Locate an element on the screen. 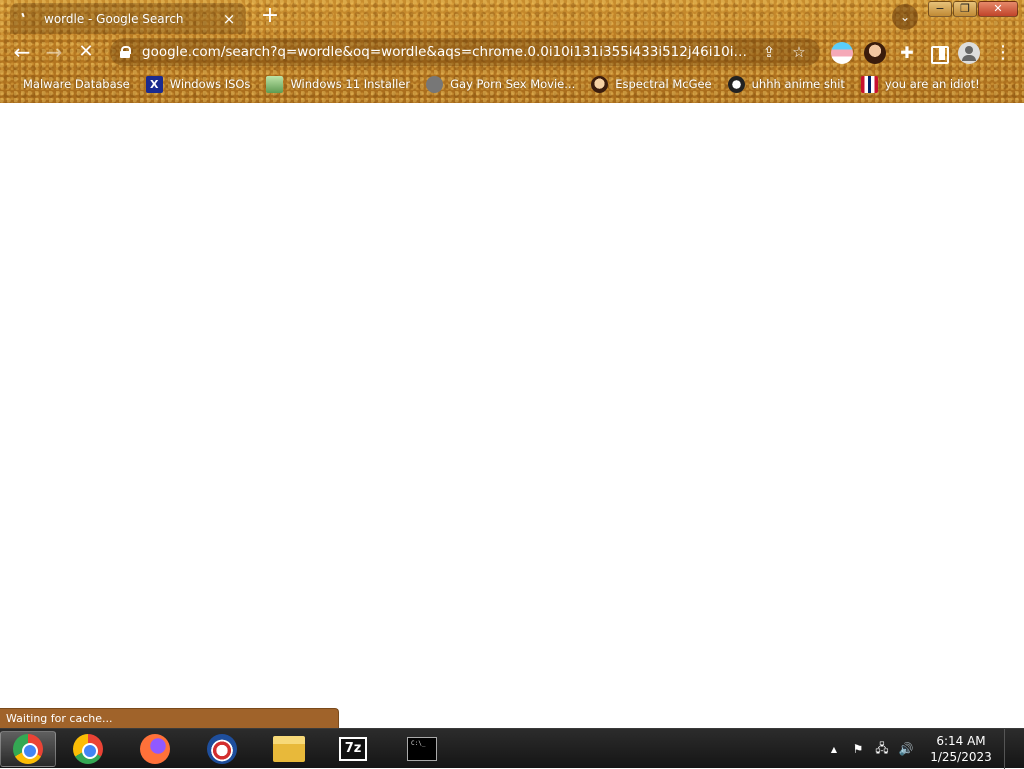 The width and height of the screenshot is (1024, 769). chrome-menu-icon: ⋮ is located at coordinates (1003, 53).